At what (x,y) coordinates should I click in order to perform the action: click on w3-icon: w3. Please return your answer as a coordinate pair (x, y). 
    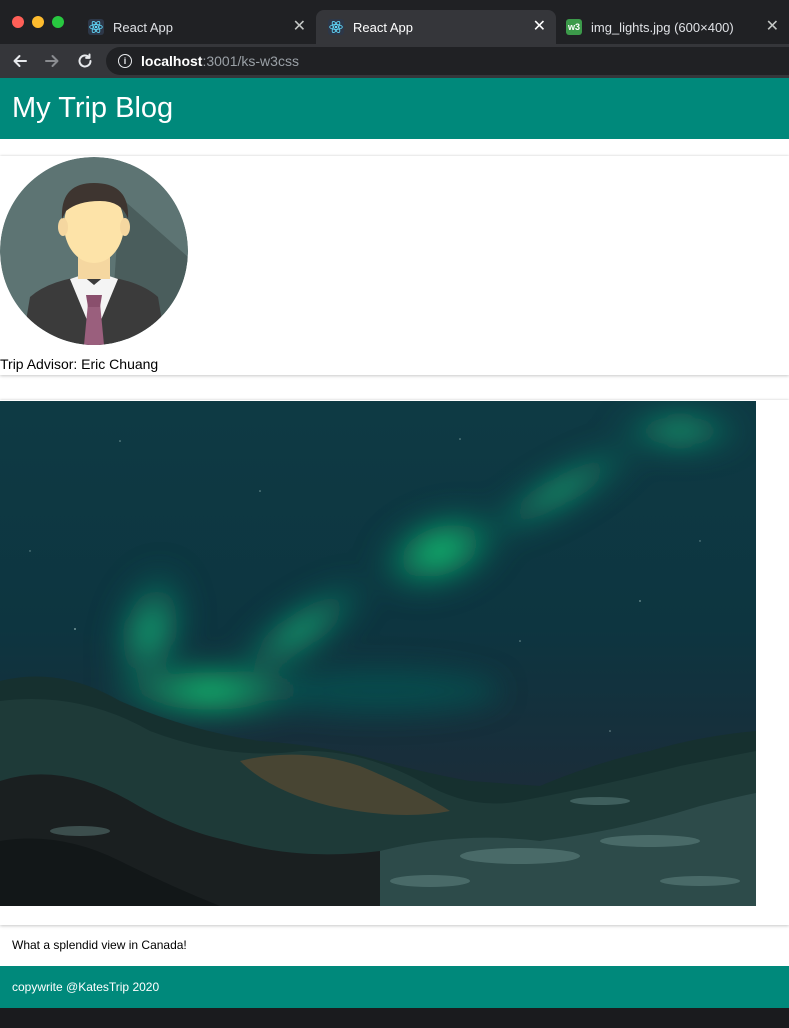
    Looking at the image, I should click on (574, 27).